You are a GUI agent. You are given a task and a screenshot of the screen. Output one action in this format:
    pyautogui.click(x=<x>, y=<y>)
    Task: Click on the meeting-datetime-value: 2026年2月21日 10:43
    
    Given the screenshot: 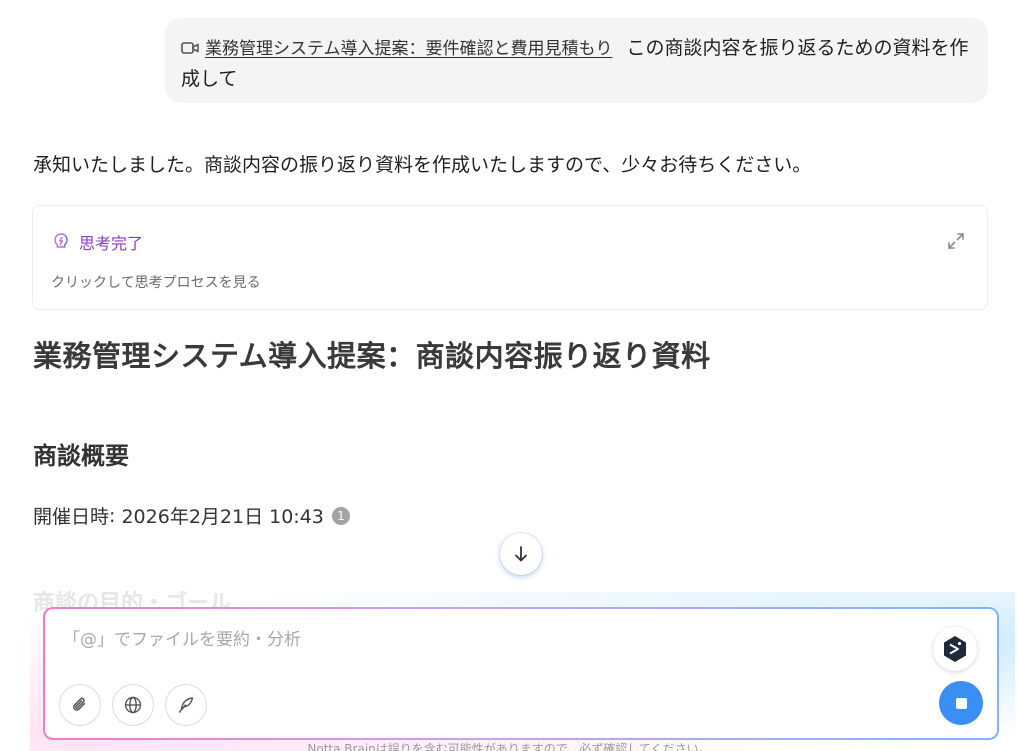 What is the action you would take?
    pyautogui.click(x=222, y=517)
    